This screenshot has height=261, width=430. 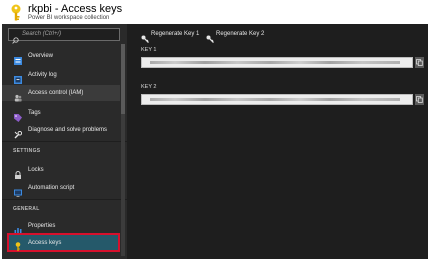 I want to click on copy-key1-button, so click(x=419, y=62).